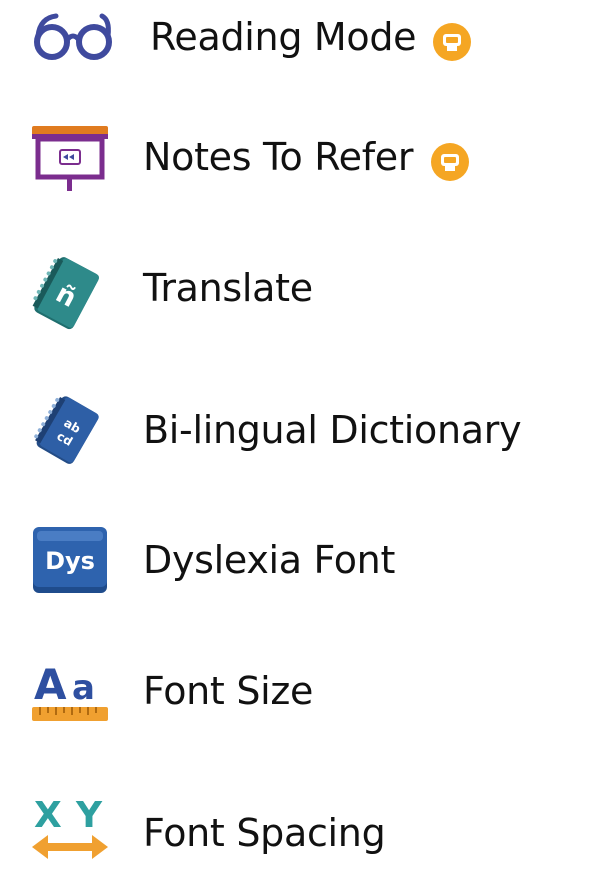  Describe the element at coordinates (70, 158) in the screenshot. I see `presentation-board-icon` at that location.